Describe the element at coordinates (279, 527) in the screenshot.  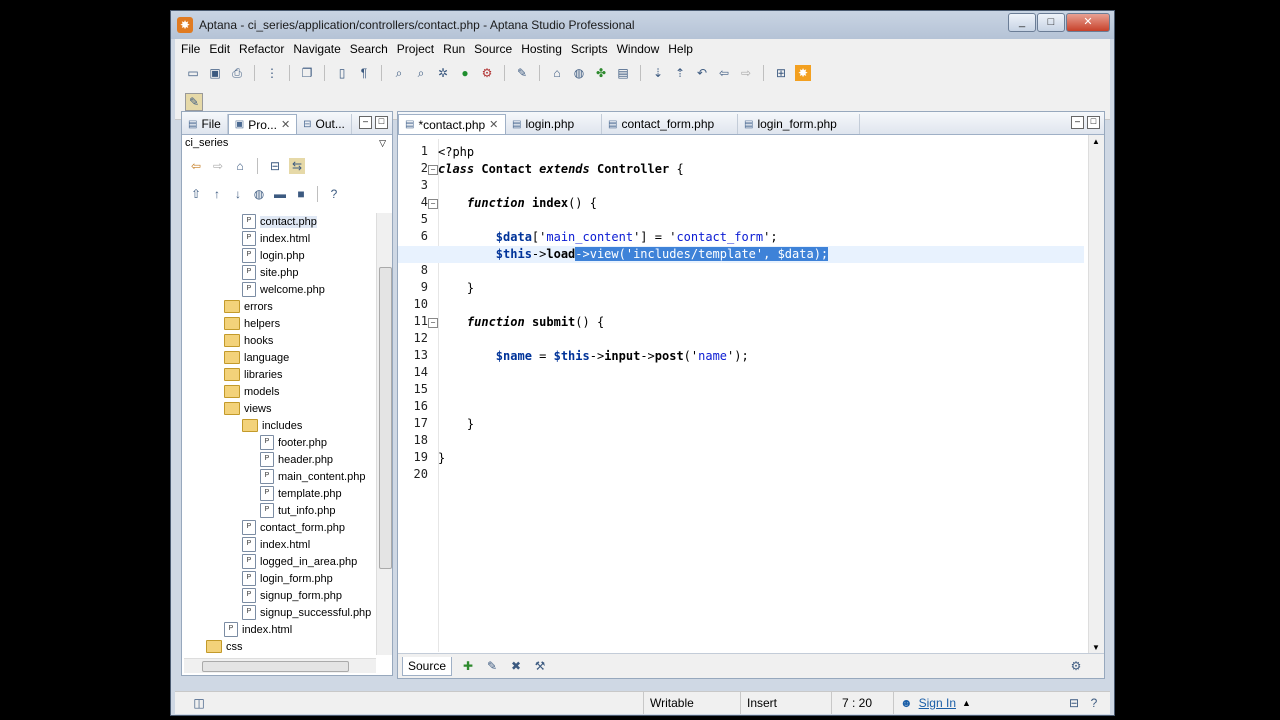
I see `tree-file: Pcontact_form.php` at that location.